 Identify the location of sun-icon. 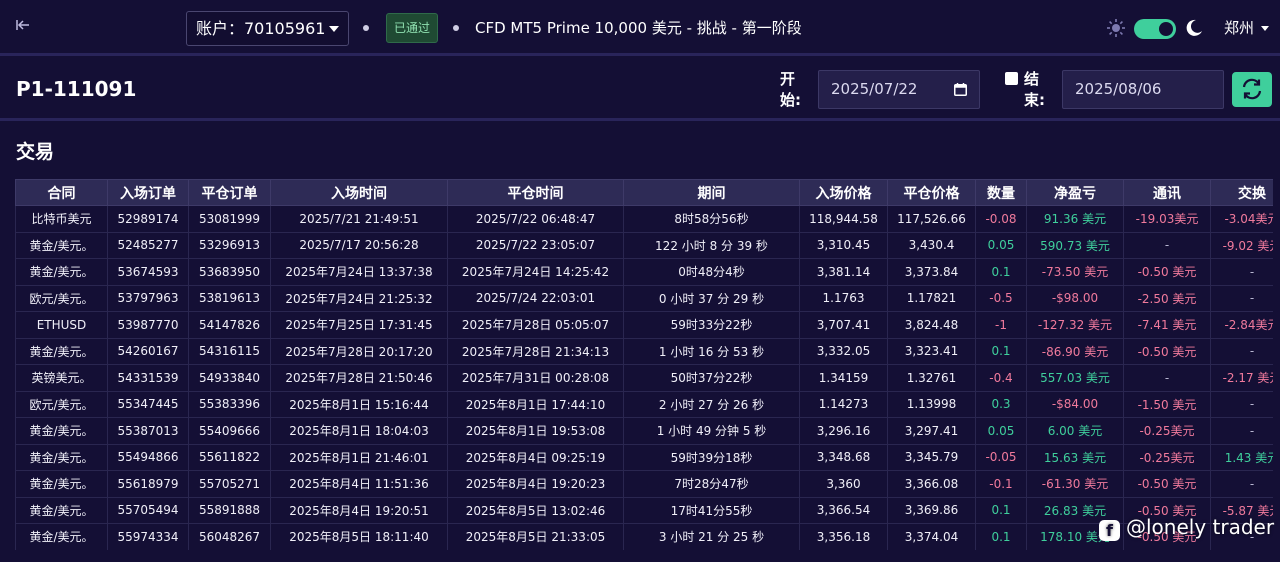
(1116, 28).